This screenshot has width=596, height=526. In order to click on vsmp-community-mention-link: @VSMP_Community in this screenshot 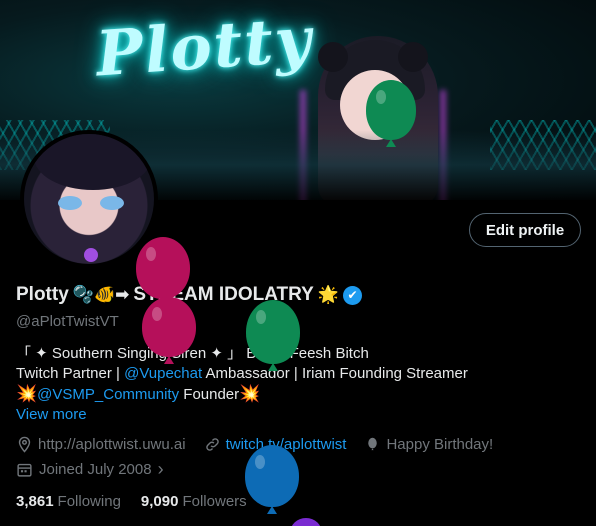, I will do `click(108, 394)`.